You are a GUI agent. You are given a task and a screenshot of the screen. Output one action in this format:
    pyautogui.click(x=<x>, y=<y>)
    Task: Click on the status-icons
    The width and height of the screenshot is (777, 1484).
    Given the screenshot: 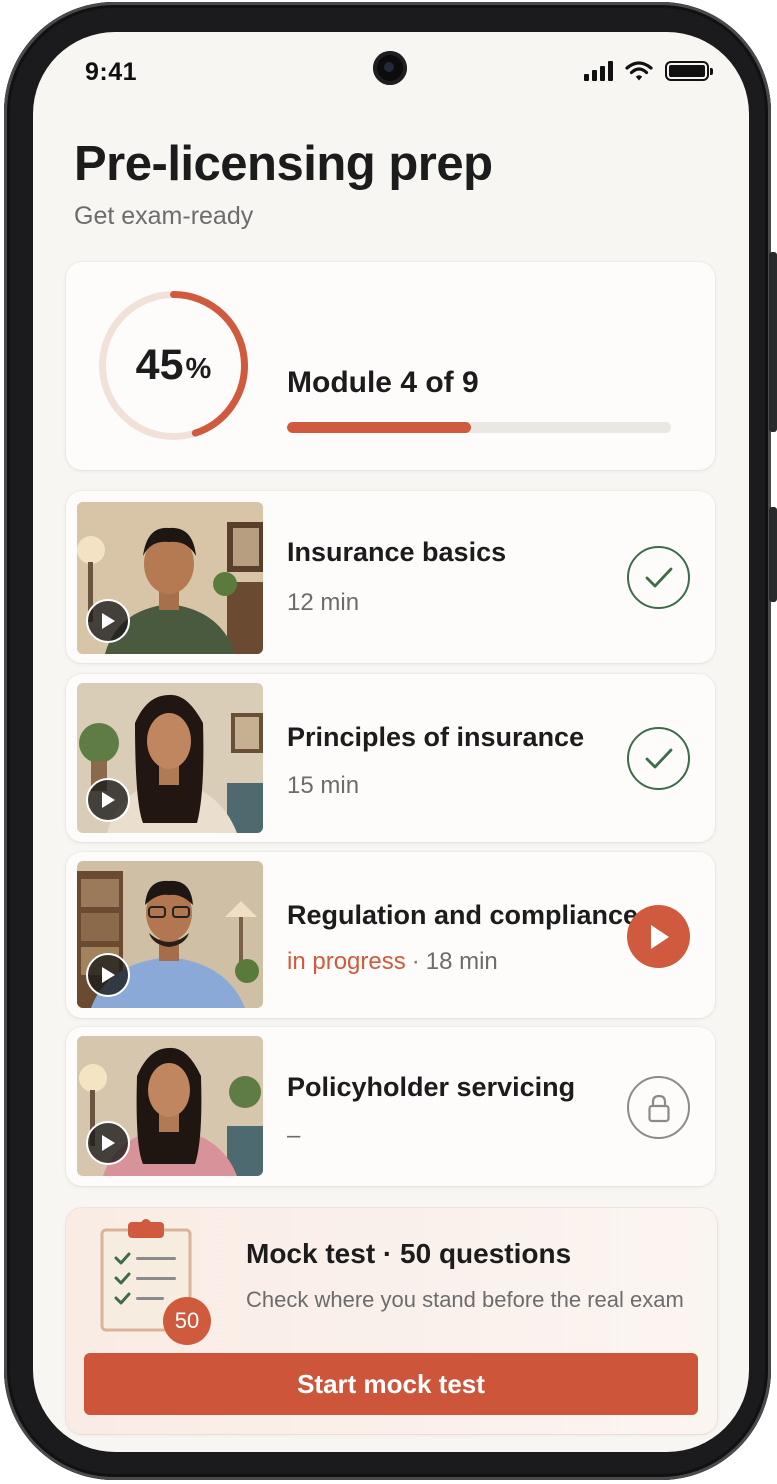 What is the action you would take?
    pyautogui.click(x=648, y=71)
    